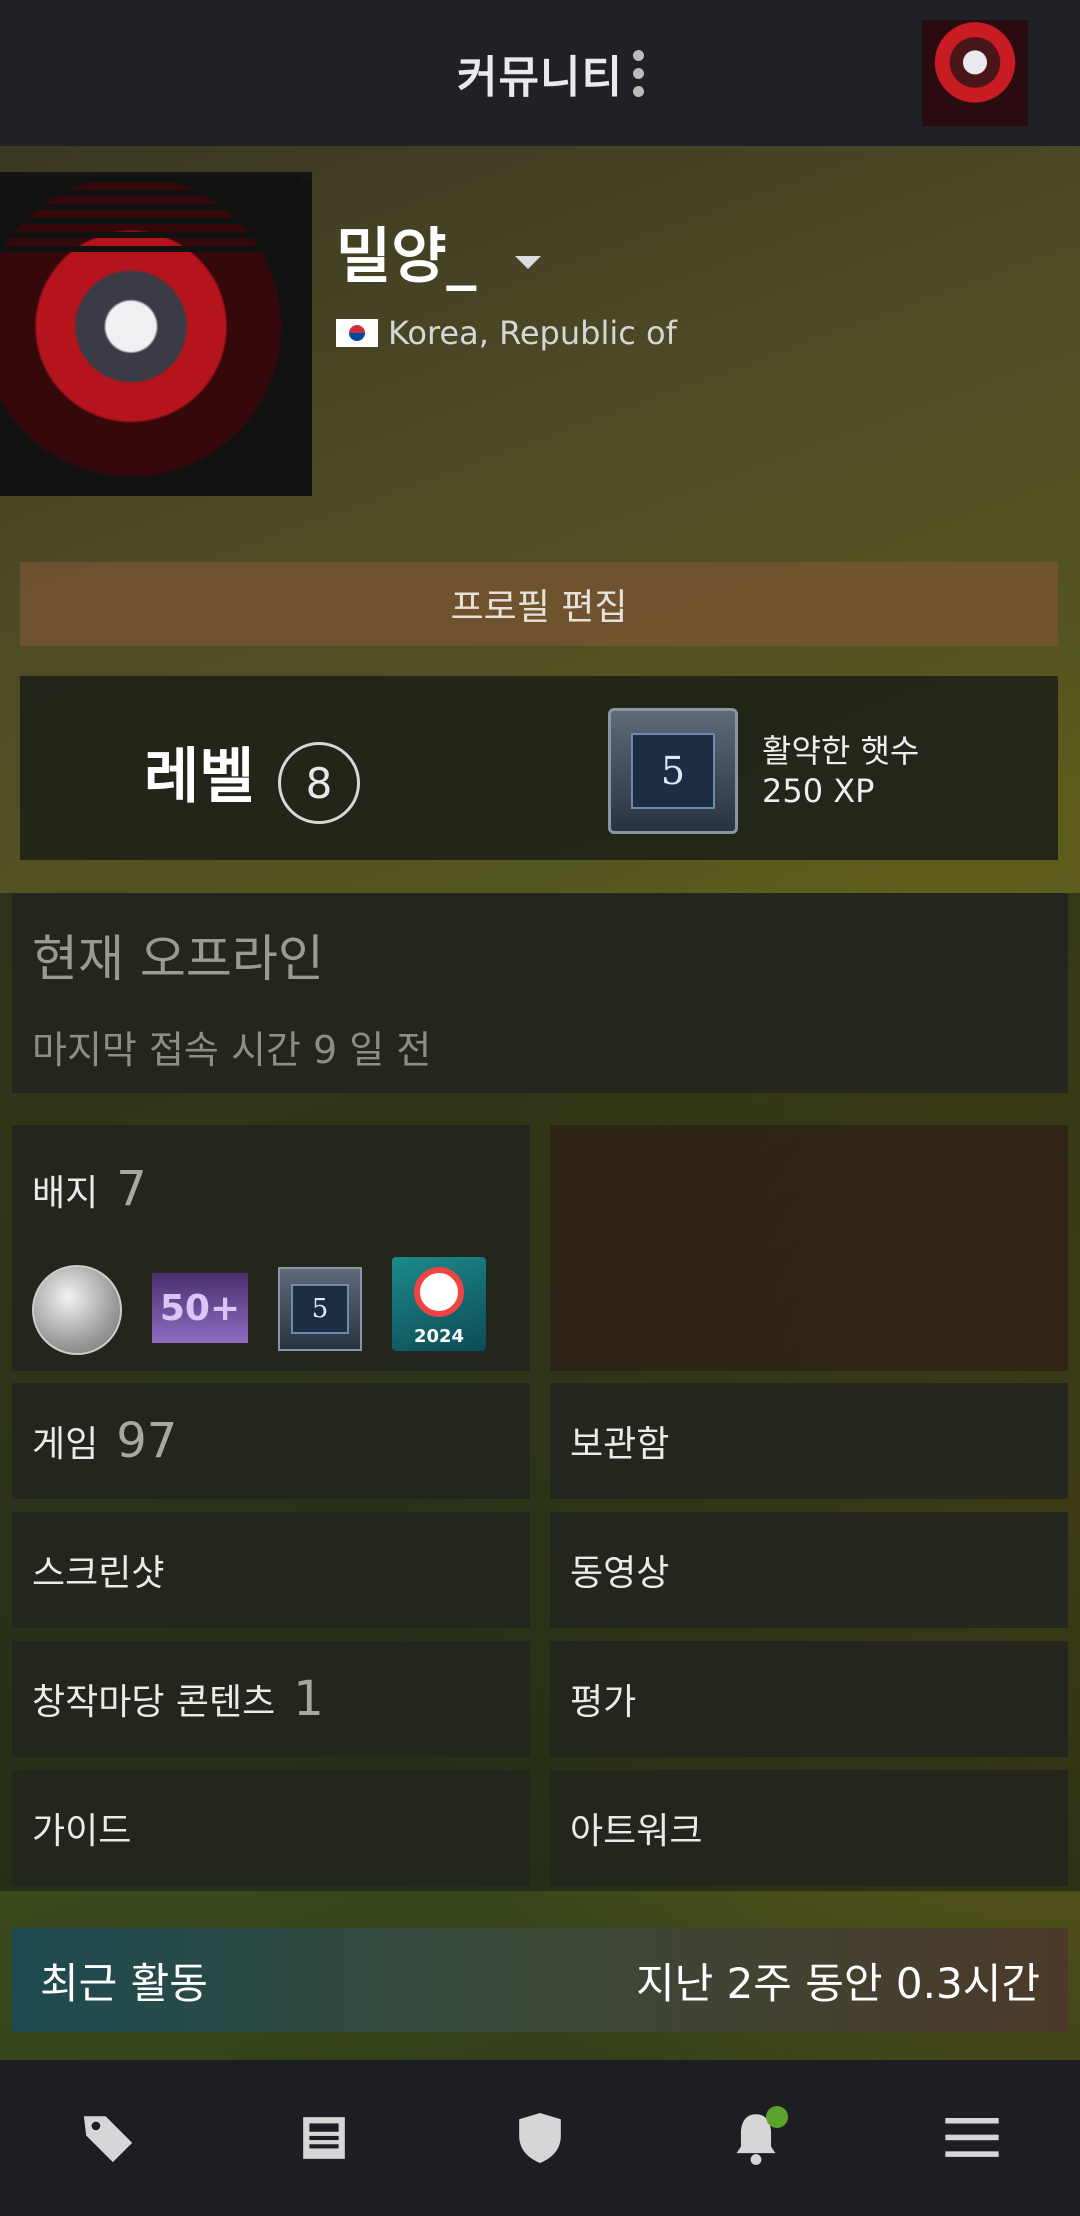 The height and width of the screenshot is (2216, 1080). What do you see at coordinates (271, 1441) in the screenshot?
I see `games-section: 게임 97` at bounding box center [271, 1441].